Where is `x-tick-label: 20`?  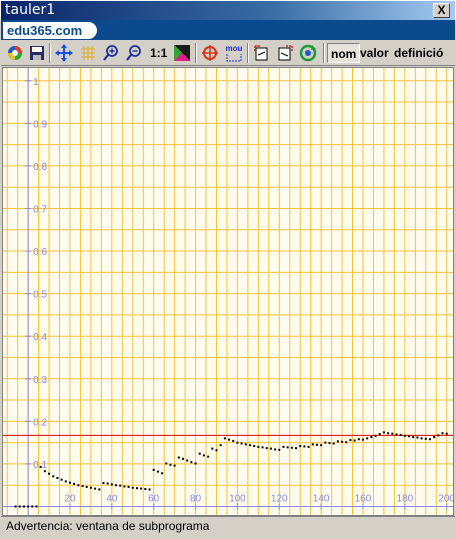 x-tick-label: 20 is located at coordinates (70, 498).